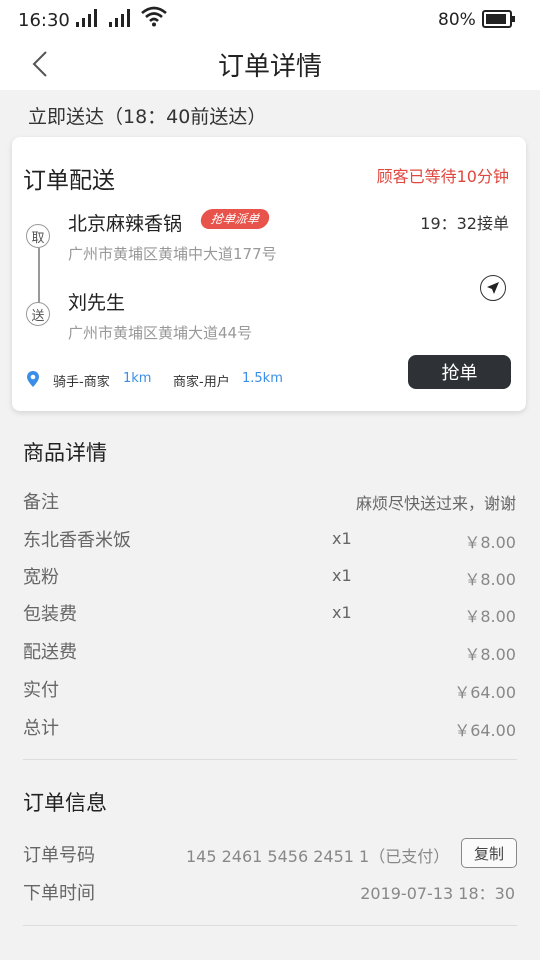  I want to click on card-title: 订单配送, so click(69, 181).